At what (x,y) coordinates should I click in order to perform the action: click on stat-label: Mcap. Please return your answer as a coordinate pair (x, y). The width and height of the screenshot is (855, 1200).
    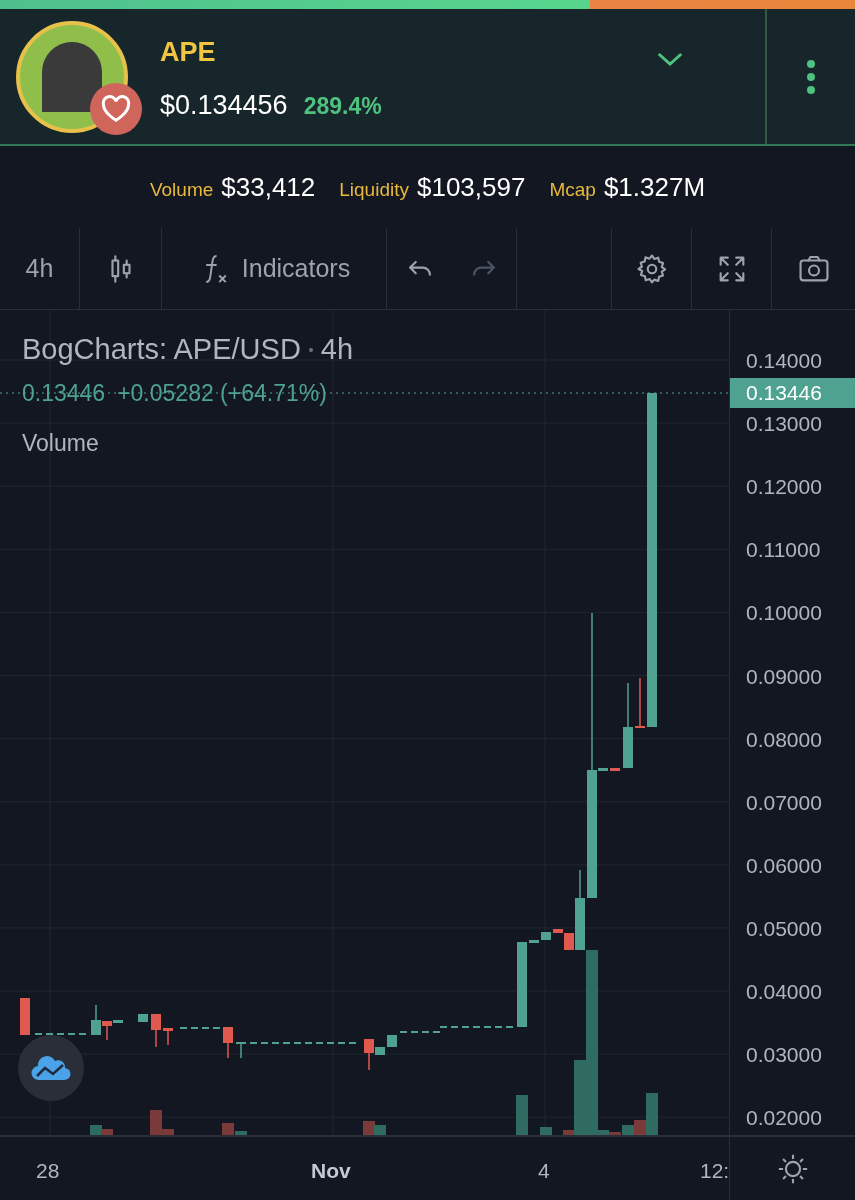
    Looking at the image, I should click on (572, 189).